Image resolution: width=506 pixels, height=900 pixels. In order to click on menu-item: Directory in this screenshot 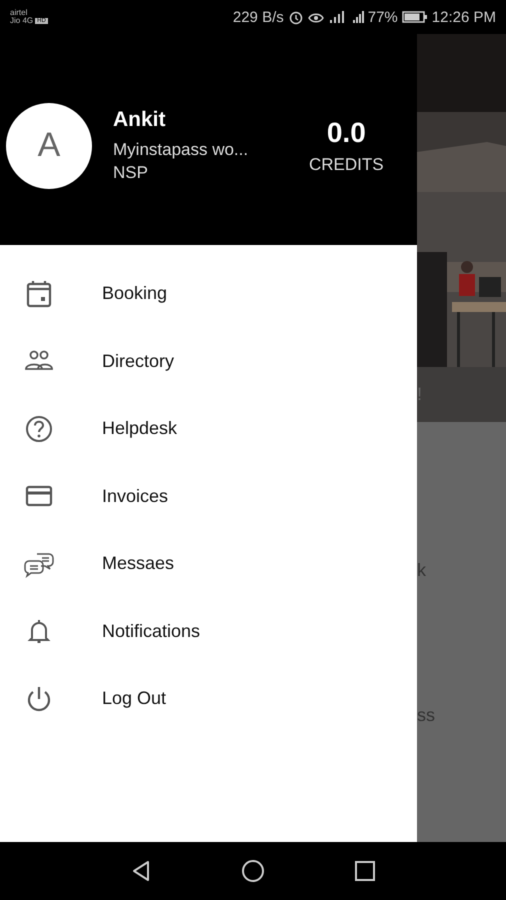, I will do `click(208, 361)`.